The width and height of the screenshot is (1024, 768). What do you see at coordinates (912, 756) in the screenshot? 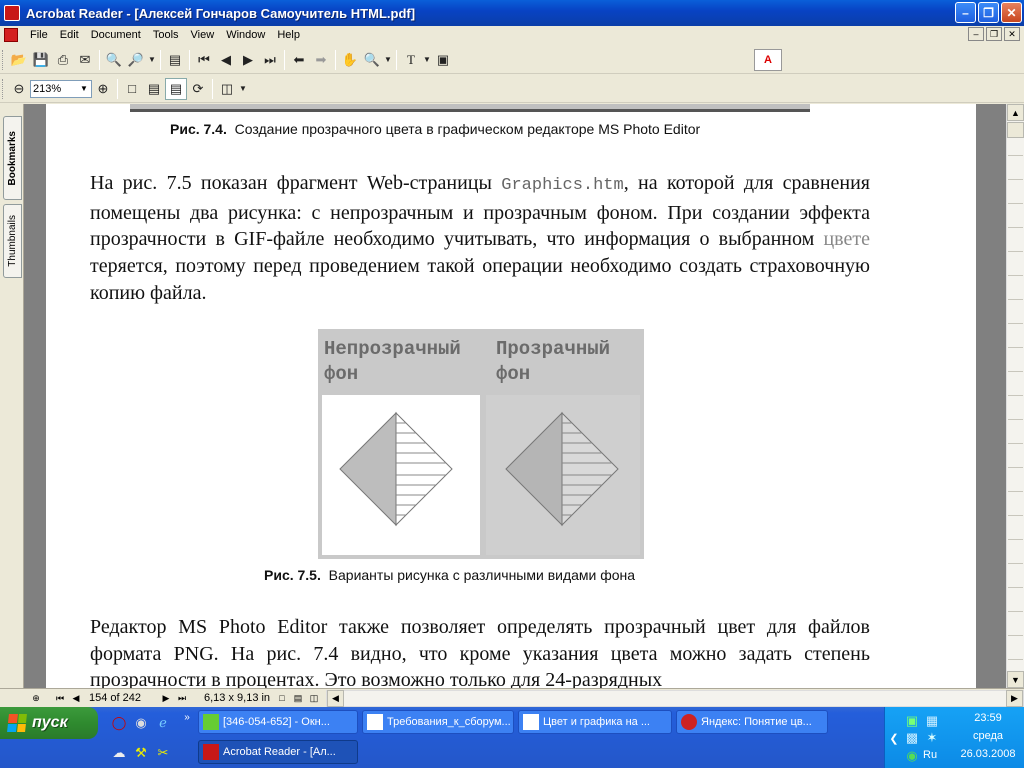
I see `icq-tray-icon: ◉` at bounding box center [912, 756].